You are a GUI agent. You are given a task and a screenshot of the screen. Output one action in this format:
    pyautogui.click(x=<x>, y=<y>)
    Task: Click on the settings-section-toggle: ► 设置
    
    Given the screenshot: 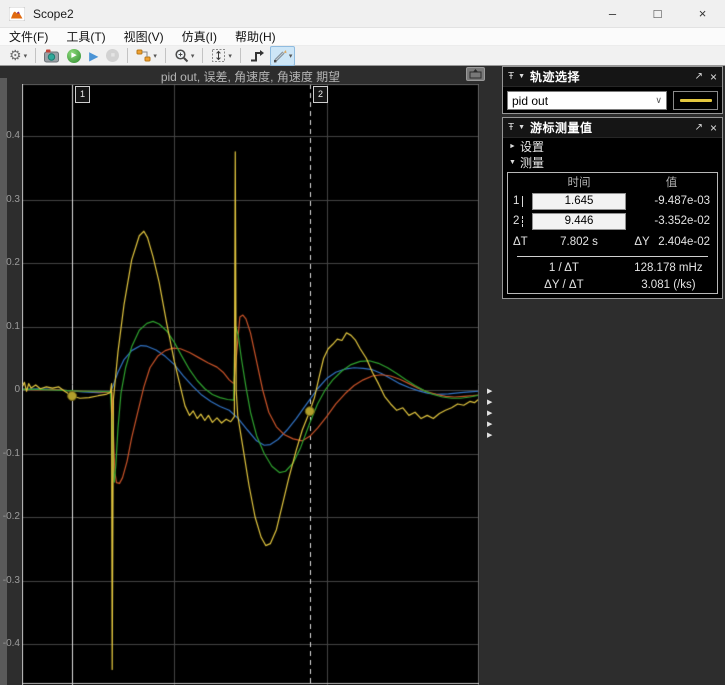 What is the action you would take?
    pyautogui.click(x=612, y=146)
    